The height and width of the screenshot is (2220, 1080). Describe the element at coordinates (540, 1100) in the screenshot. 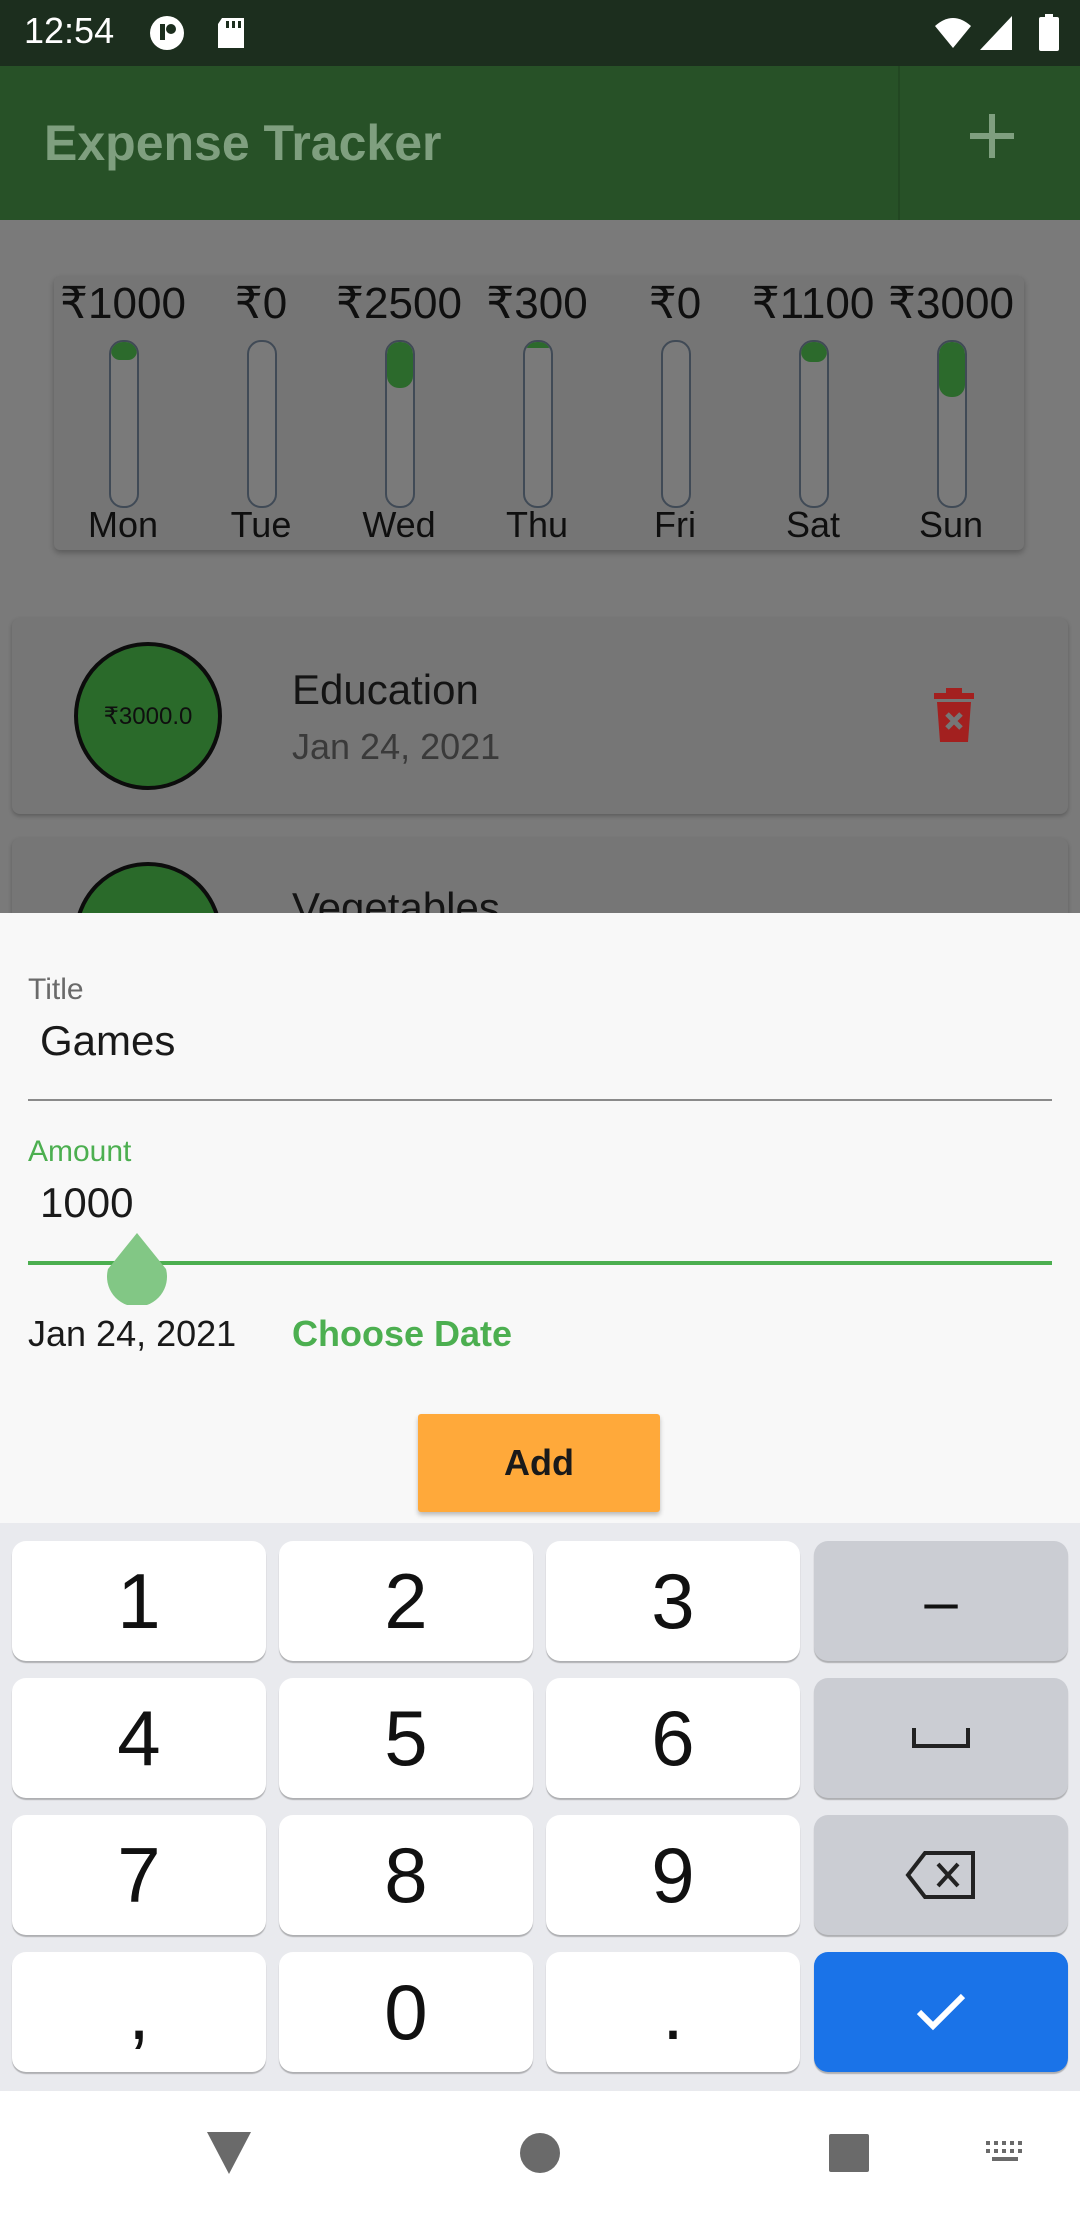

I see `title-underline` at that location.